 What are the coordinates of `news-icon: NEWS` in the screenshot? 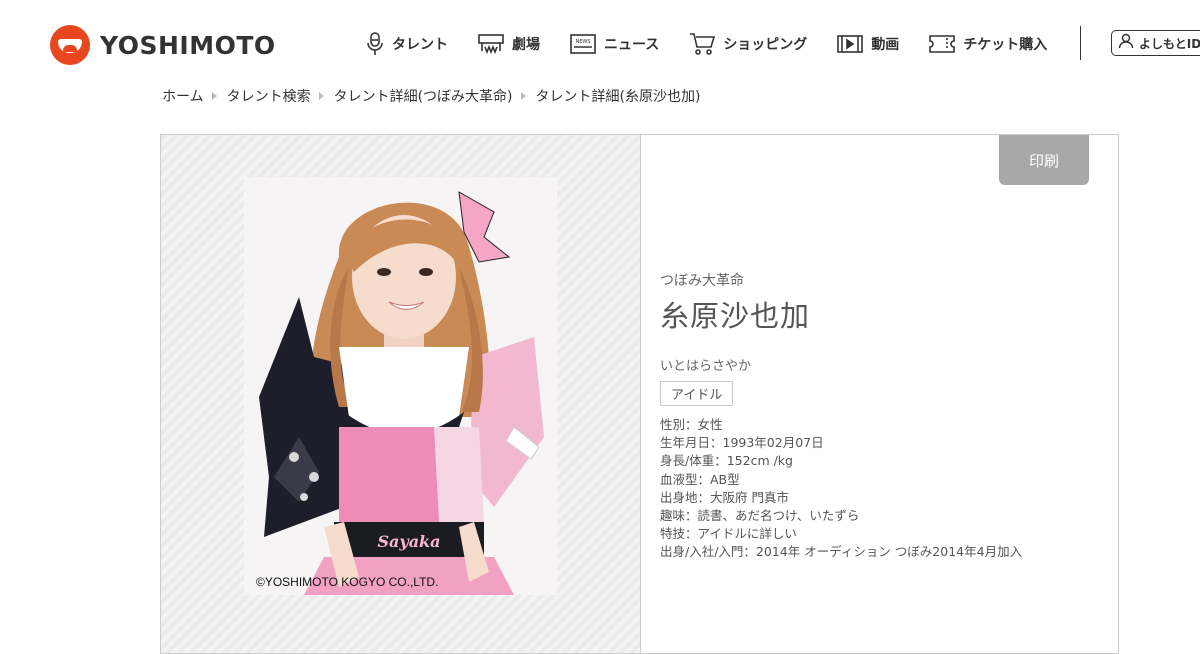 It's located at (583, 44).